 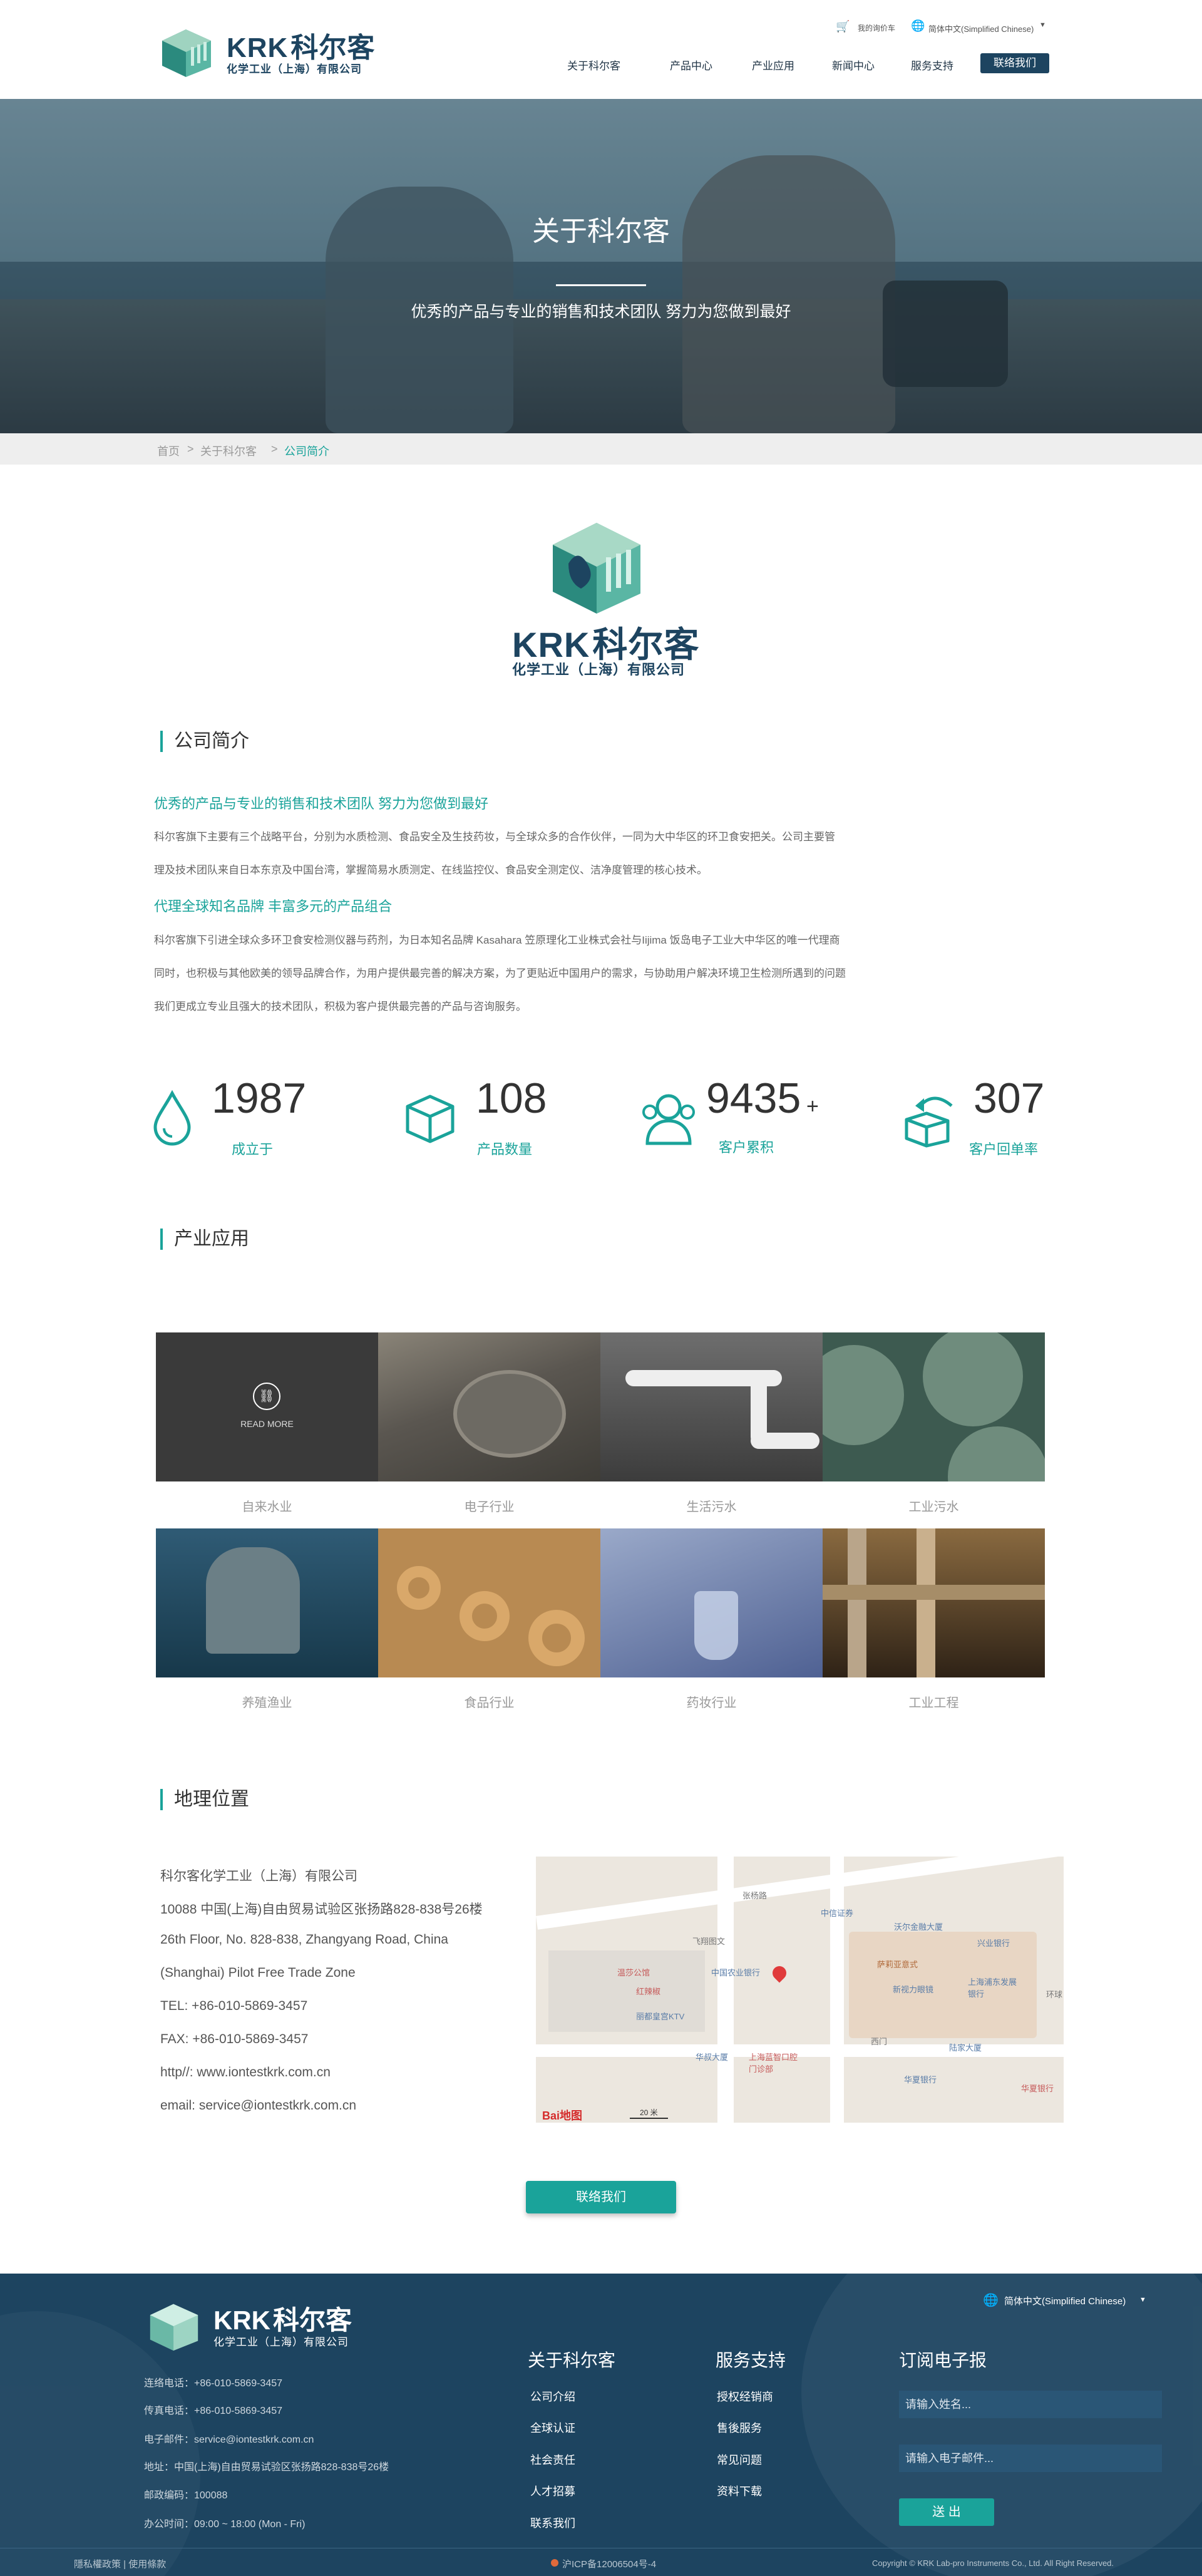 What do you see at coordinates (992, 1988) in the screenshot?
I see `map-label: 上海浦东发展银行` at bounding box center [992, 1988].